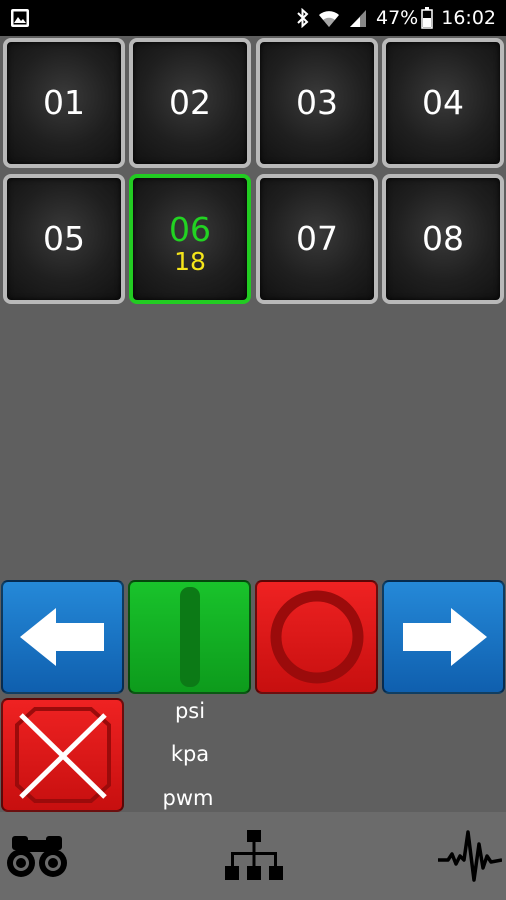 This screenshot has width=506, height=900. Describe the element at coordinates (253, 18) in the screenshot. I see `status-bar: 47% 16:02` at that location.